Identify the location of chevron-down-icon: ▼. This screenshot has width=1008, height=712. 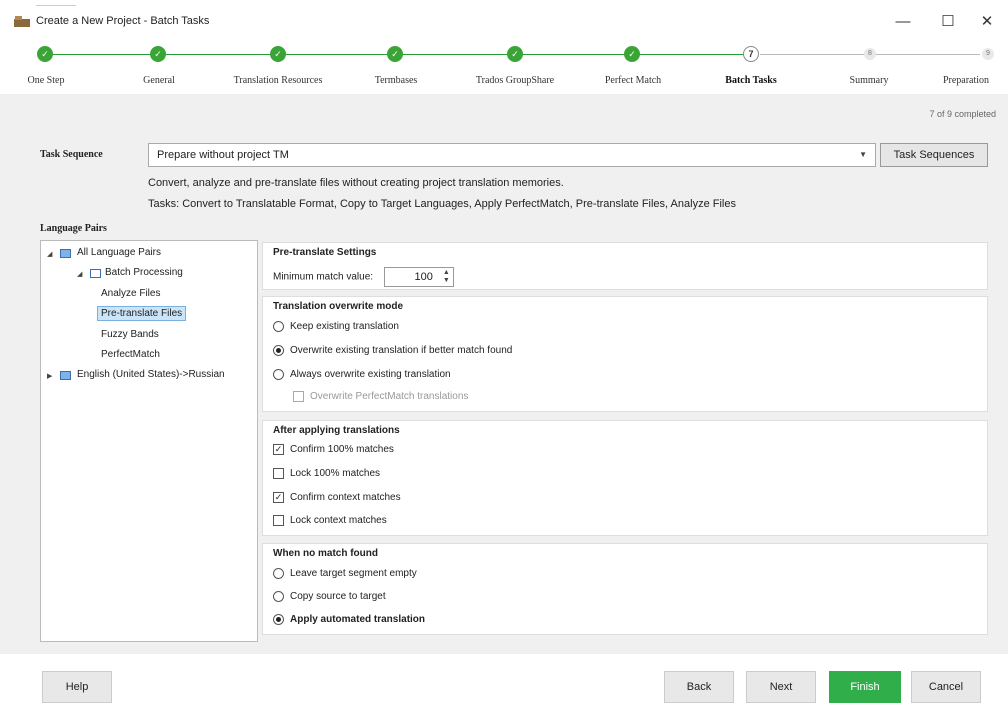
(863, 154).